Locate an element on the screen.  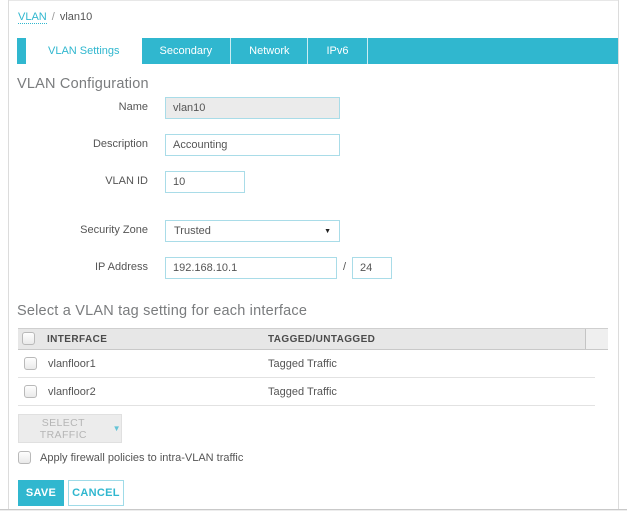
table-row: vlanfloor1 Tagged Traffic is located at coordinates (306, 364).